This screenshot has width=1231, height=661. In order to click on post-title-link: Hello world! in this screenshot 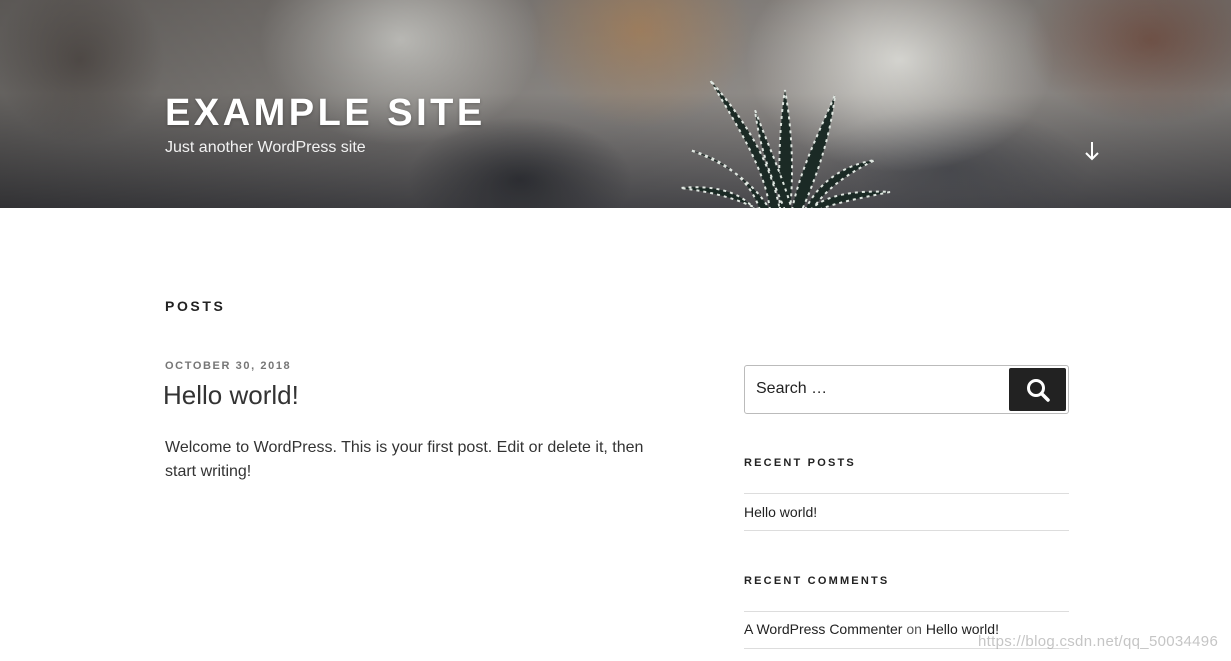, I will do `click(231, 395)`.